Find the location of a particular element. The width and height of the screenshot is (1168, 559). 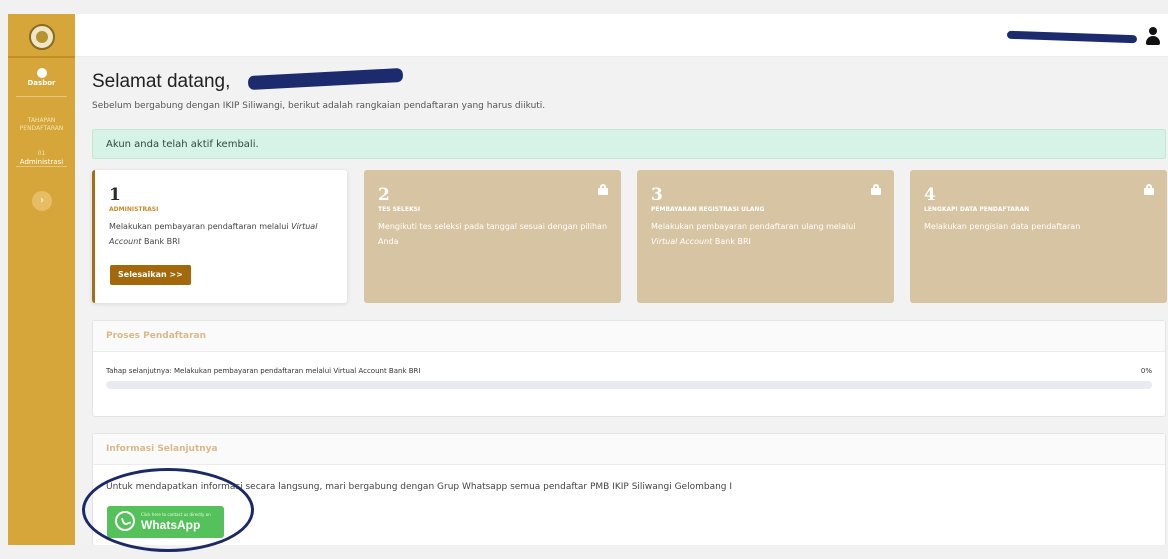

progress-percent: 0% is located at coordinates (1146, 371).